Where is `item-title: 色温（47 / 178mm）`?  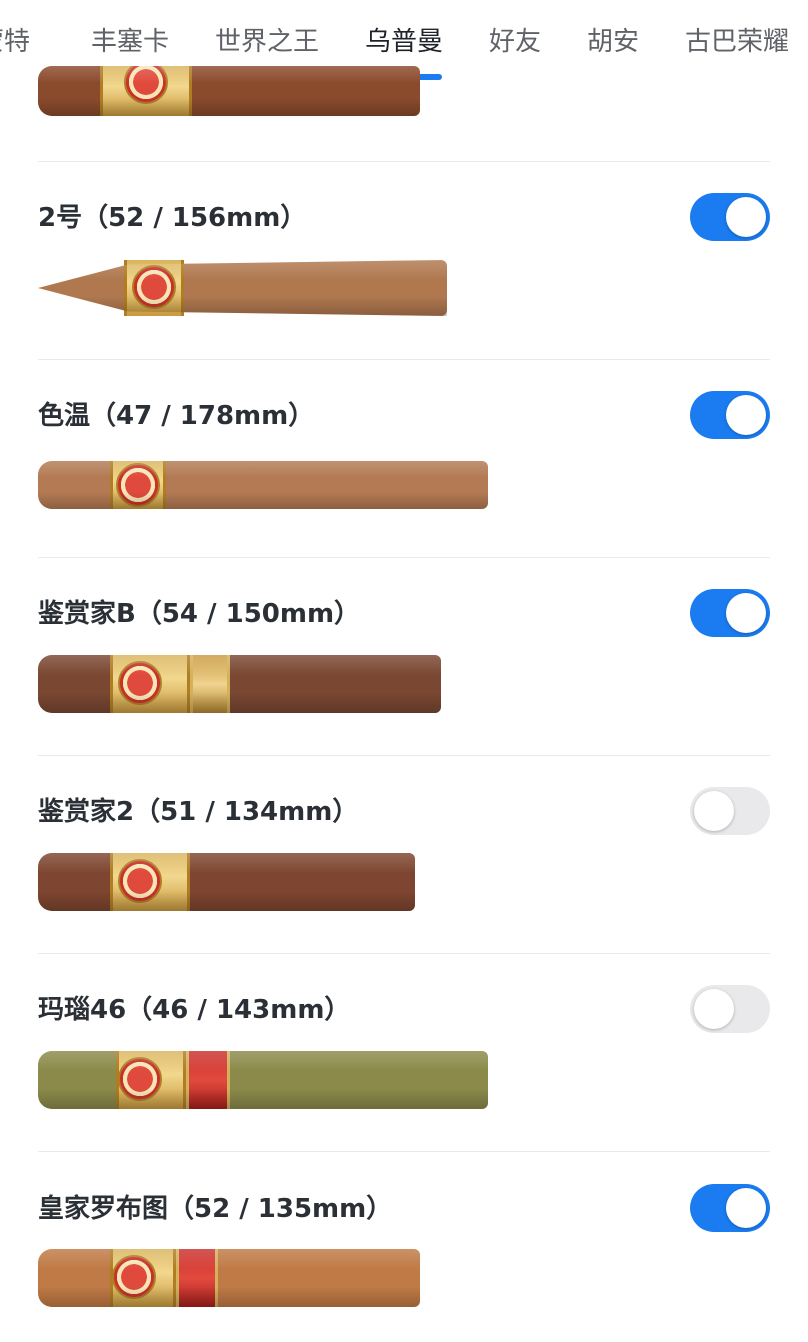 item-title: 色温（47 / 178mm） is located at coordinates (176, 416).